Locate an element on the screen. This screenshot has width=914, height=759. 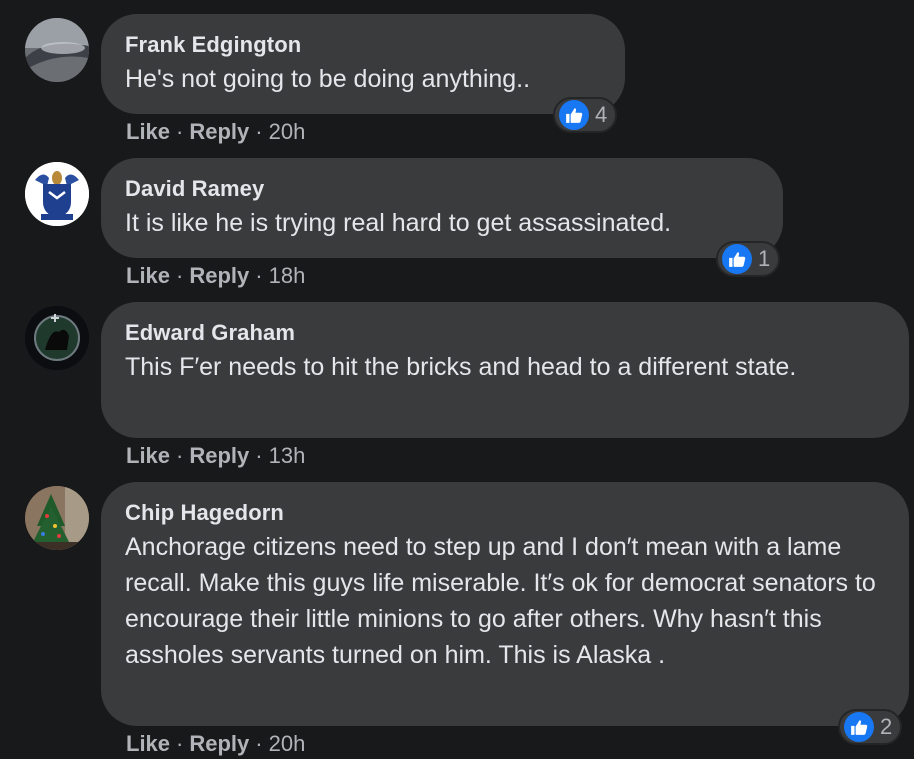
comment-author: David Ramey is located at coordinates (442, 189).